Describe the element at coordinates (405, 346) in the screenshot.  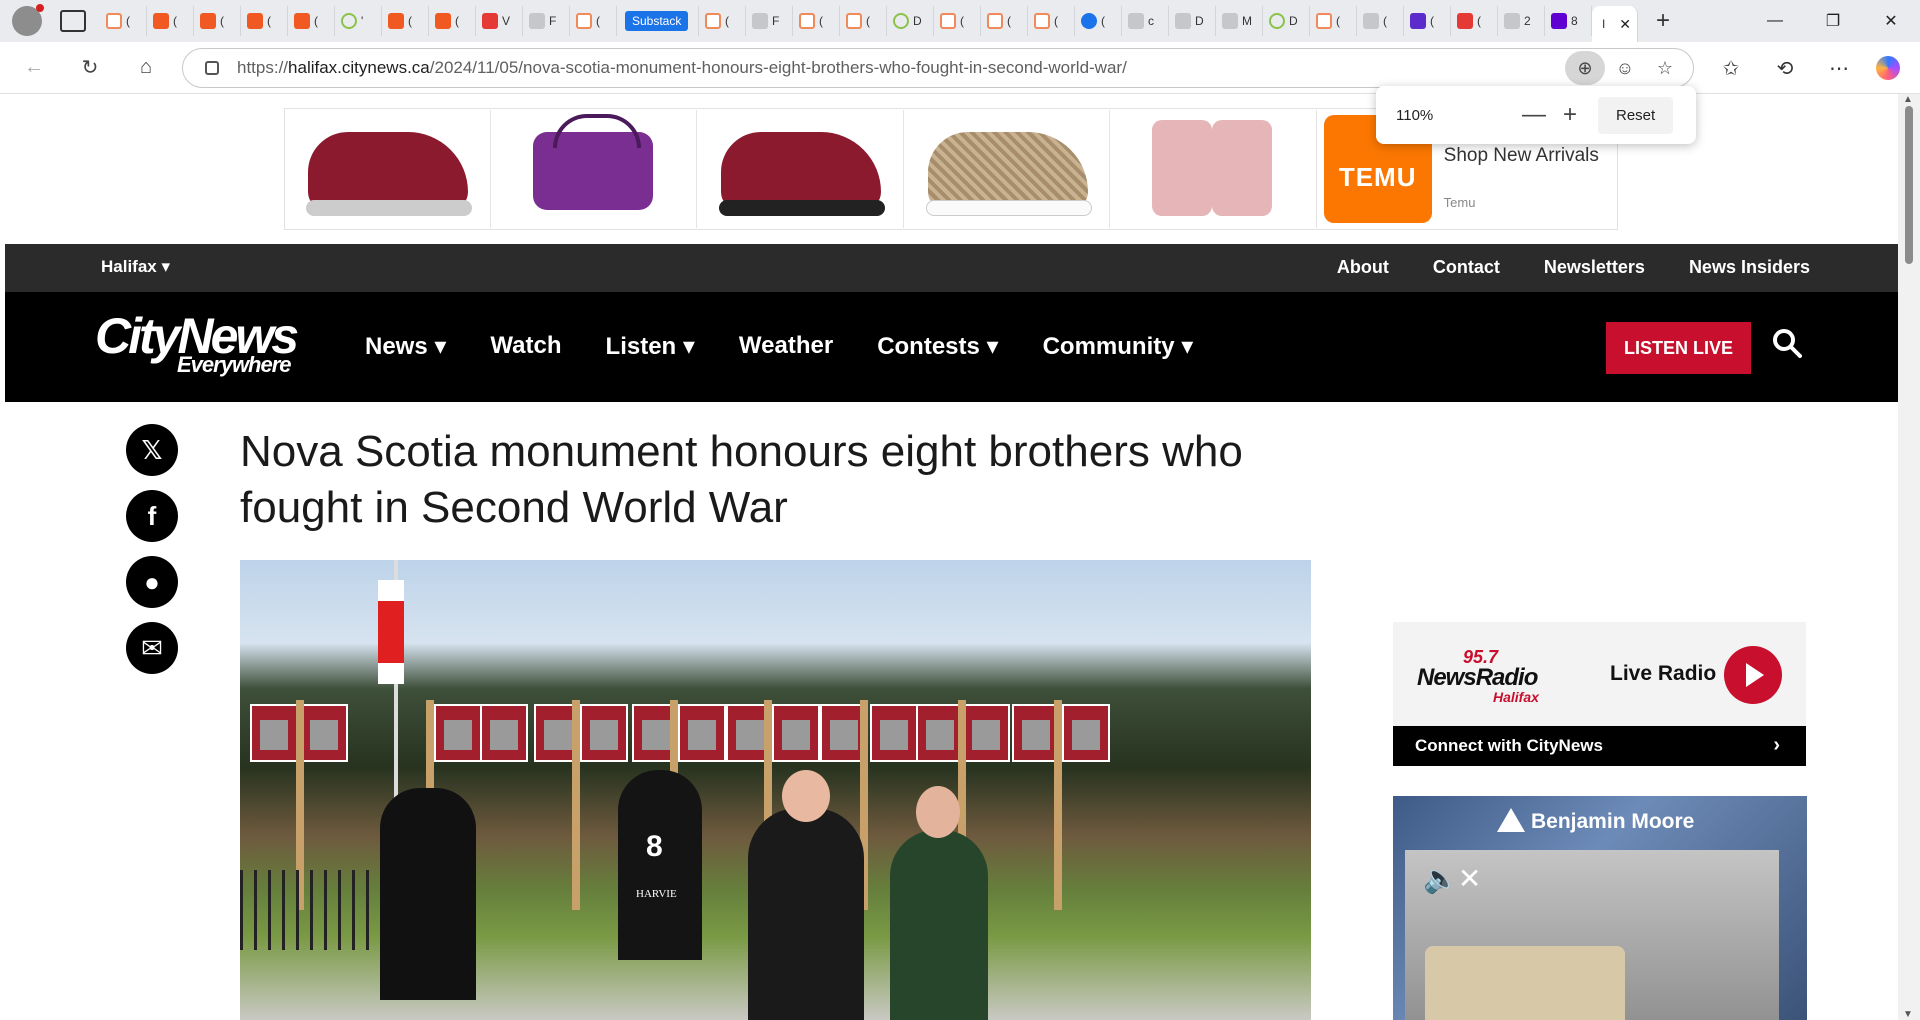
I see `menu-news: News ▾` at that location.